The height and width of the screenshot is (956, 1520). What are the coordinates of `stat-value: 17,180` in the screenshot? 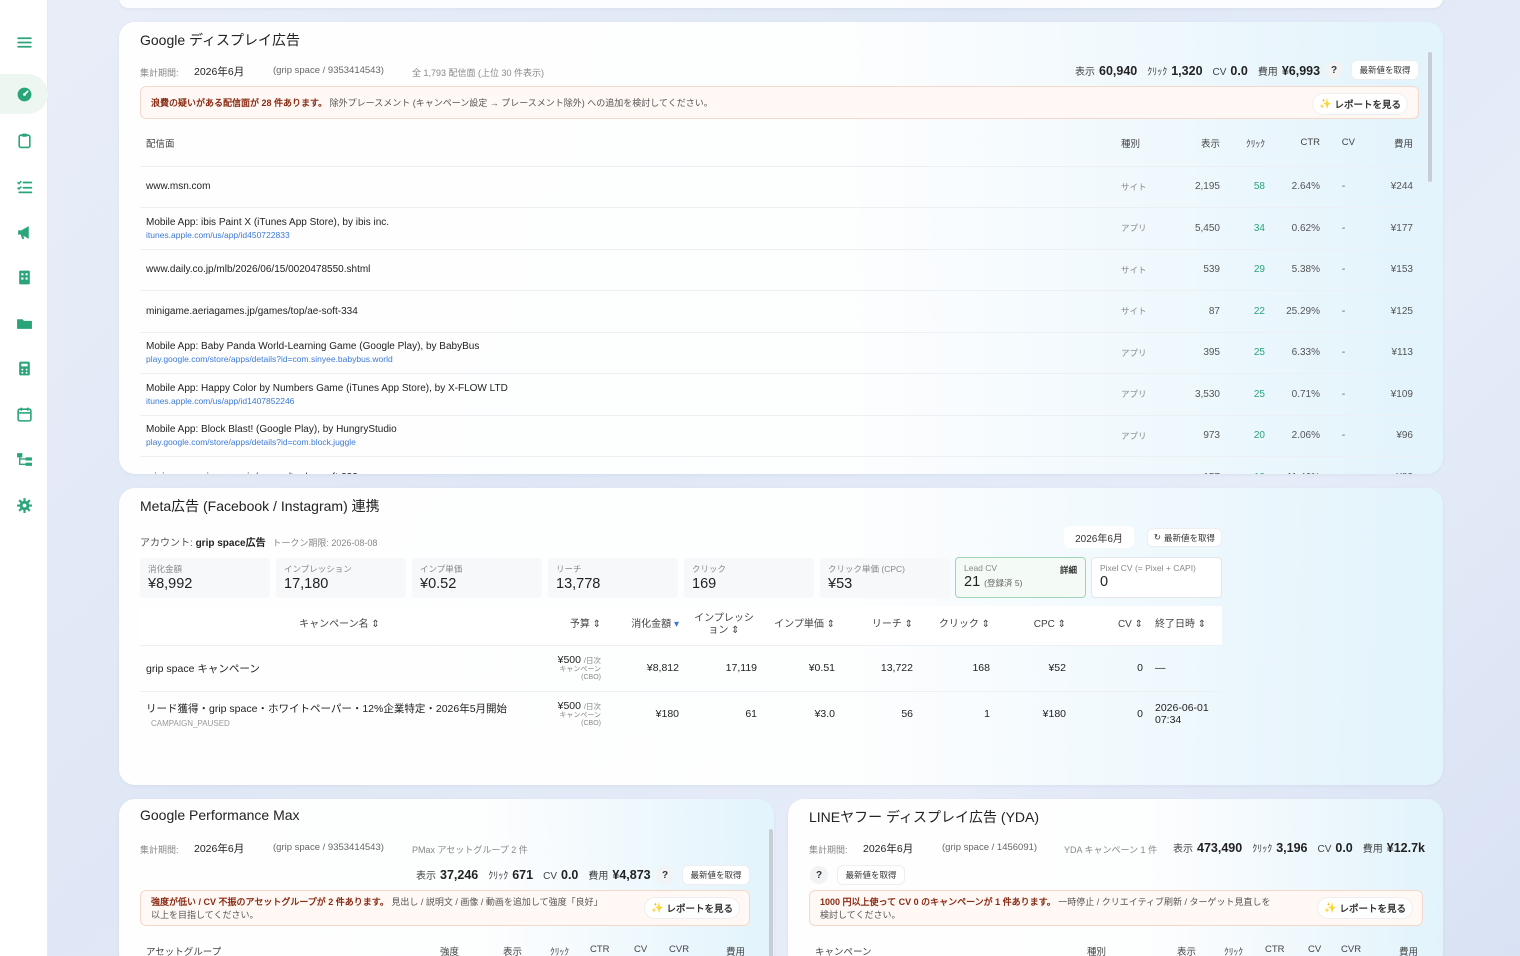 It's located at (306, 584).